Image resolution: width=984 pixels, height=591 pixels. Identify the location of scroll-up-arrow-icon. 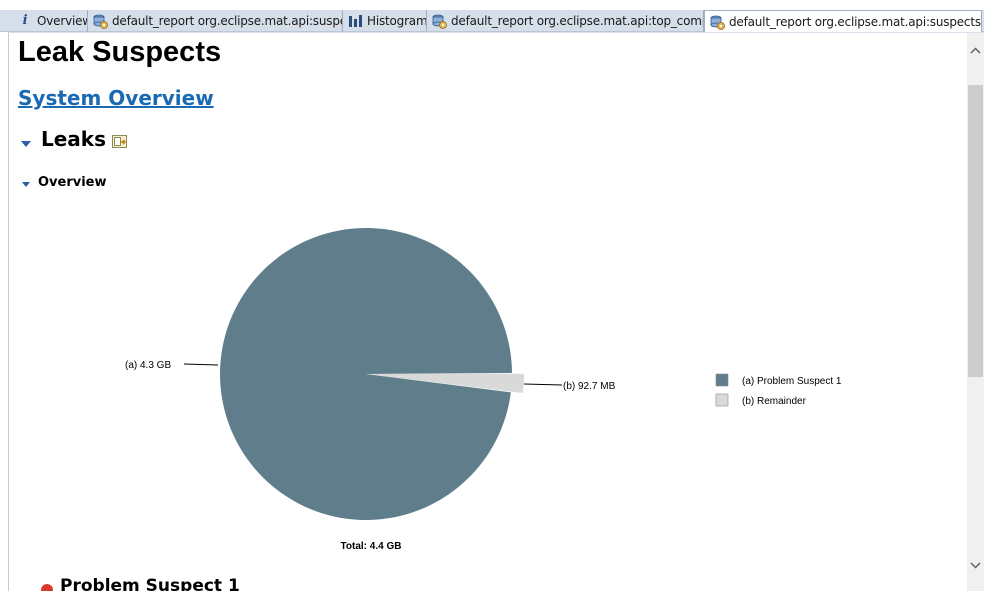
(975, 51).